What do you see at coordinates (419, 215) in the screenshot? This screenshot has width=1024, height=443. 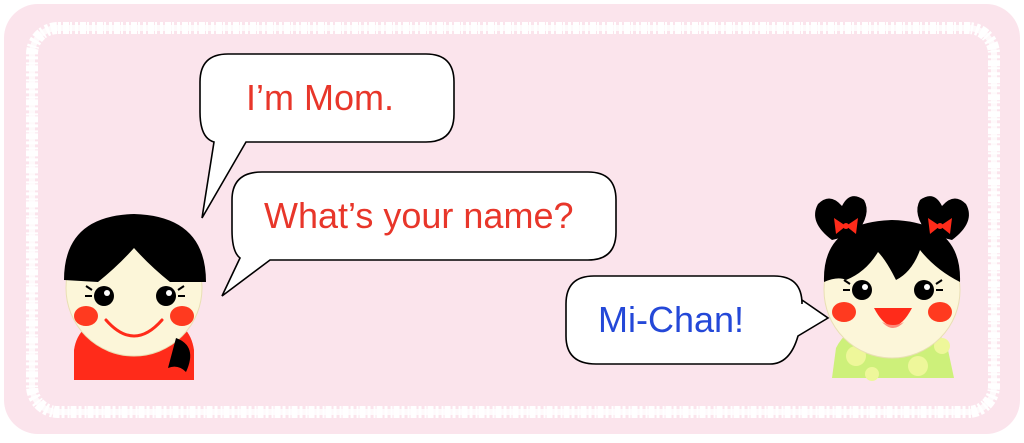 I see `mom-question-text: What’s your name?` at bounding box center [419, 215].